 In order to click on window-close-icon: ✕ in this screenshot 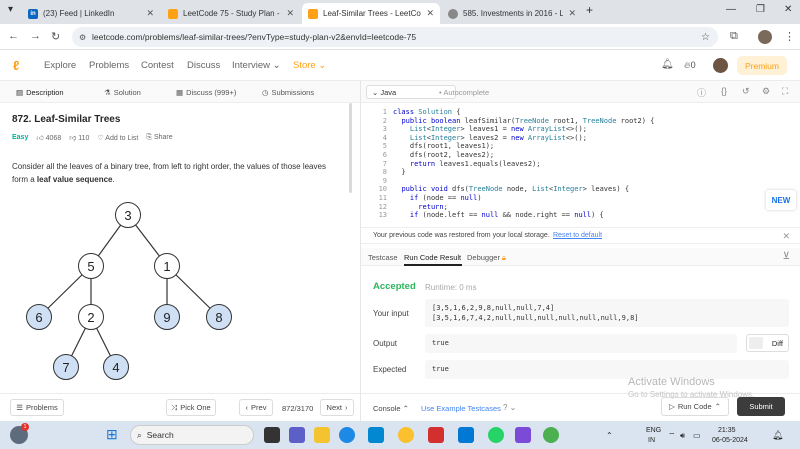, I will do `click(788, 9)`.